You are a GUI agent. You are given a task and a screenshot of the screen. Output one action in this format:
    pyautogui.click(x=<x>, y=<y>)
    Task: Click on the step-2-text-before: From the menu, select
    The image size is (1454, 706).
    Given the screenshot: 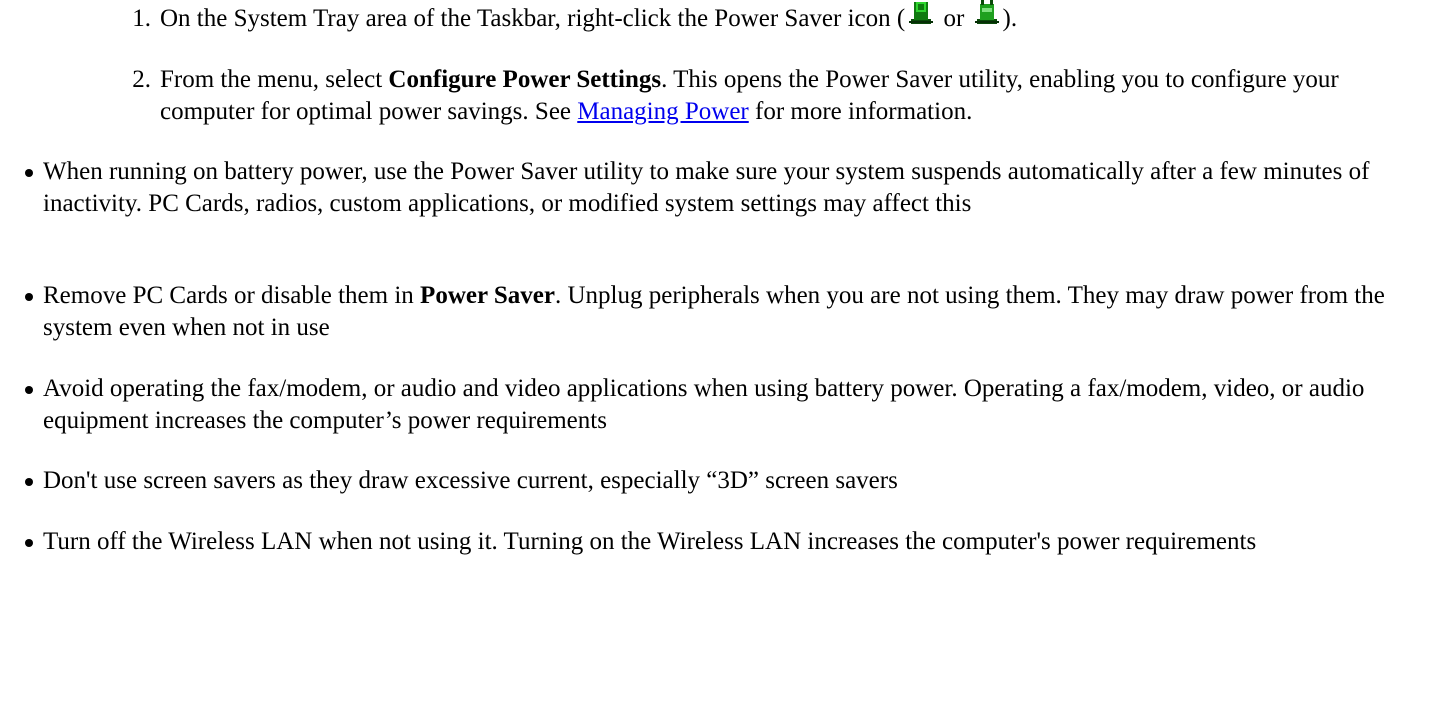 What is the action you would take?
    pyautogui.click(x=274, y=79)
    